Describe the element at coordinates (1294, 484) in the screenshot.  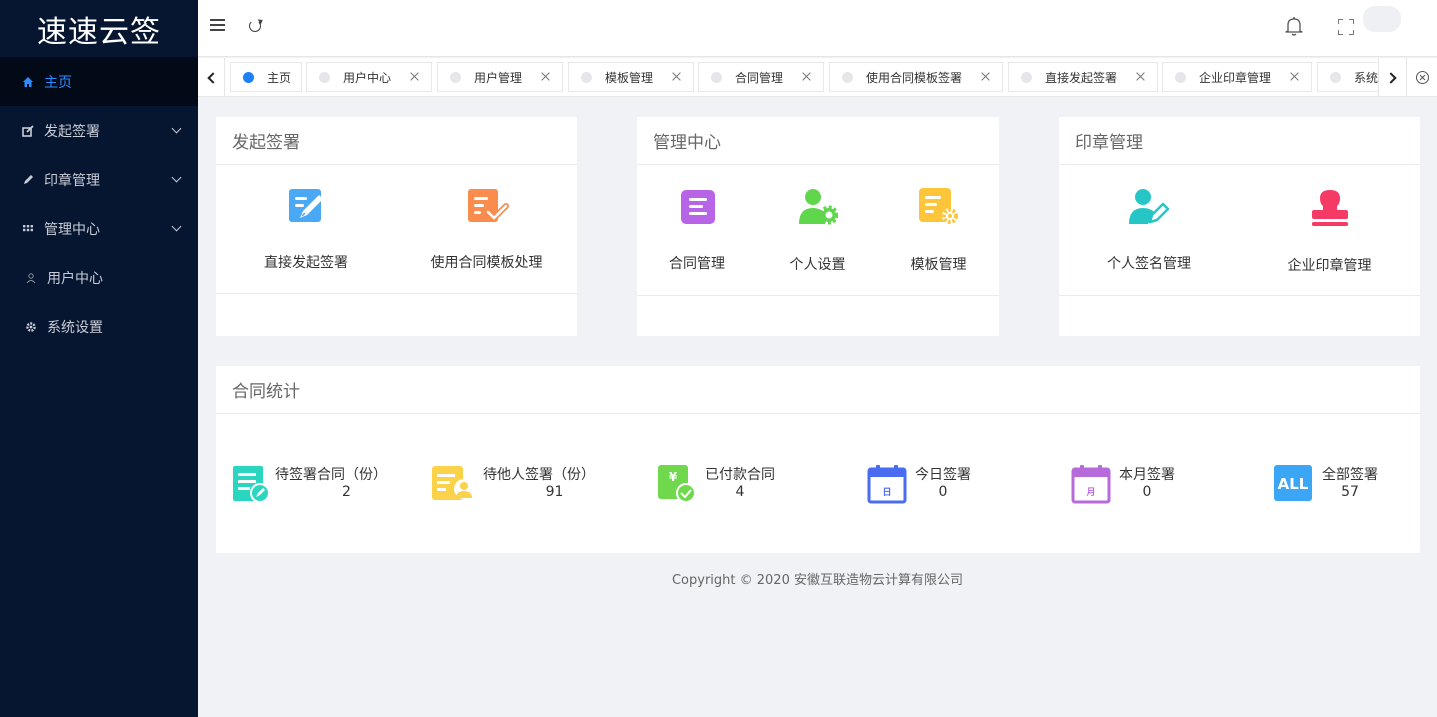
I see `all-icon: ALL` at that location.